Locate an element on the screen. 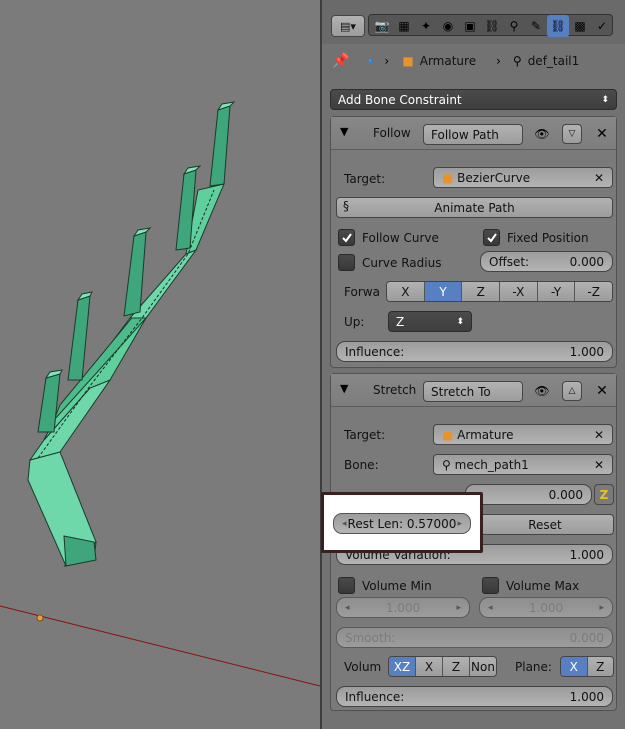 This screenshot has width=625, height=729. editor-type-button: ▤▾ is located at coordinates (348, 26).